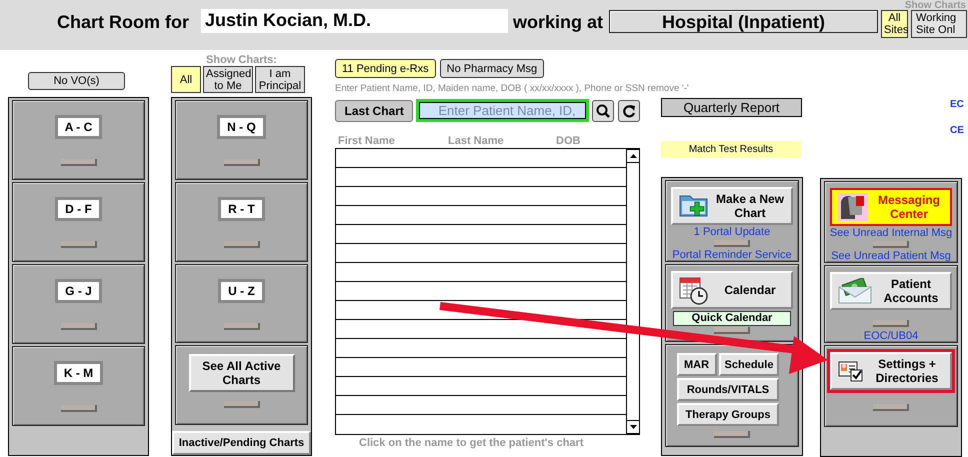 The width and height of the screenshot is (968, 457). I want to click on column-header: DOB, so click(569, 141).